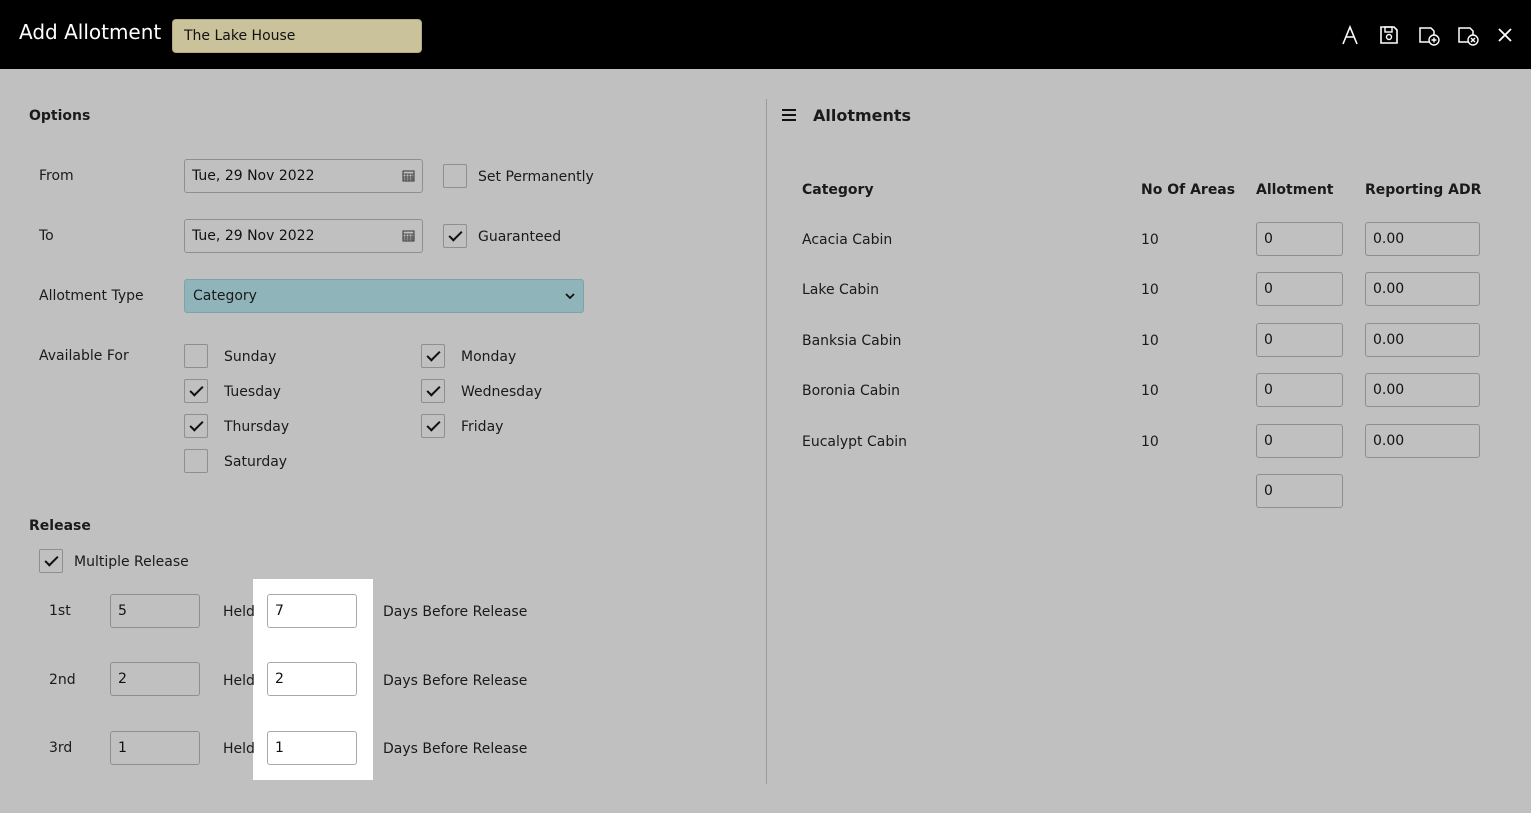 The height and width of the screenshot is (813, 1531). Describe the element at coordinates (838, 190) in the screenshot. I see `column-header-category: Category` at that location.